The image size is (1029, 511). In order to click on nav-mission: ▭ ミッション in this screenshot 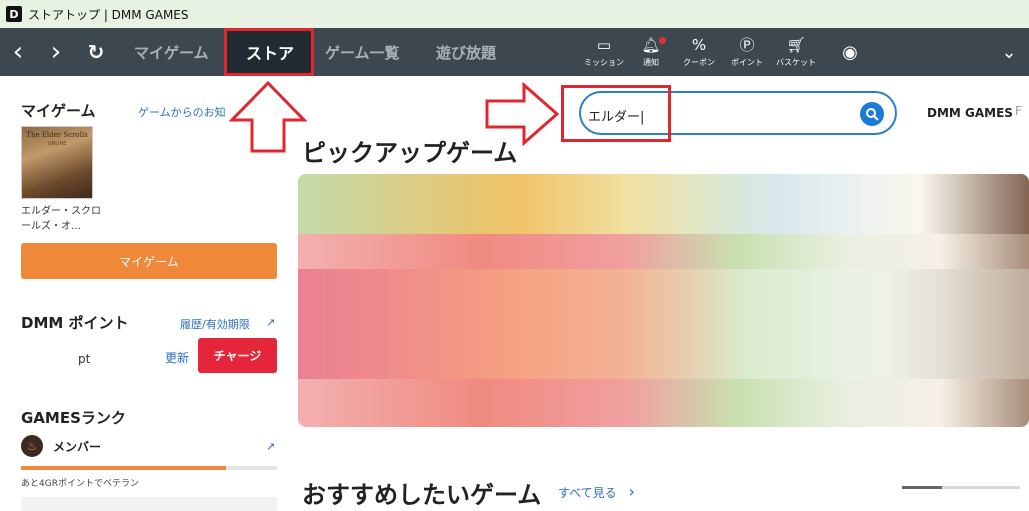, I will do `click(604, 52)`.